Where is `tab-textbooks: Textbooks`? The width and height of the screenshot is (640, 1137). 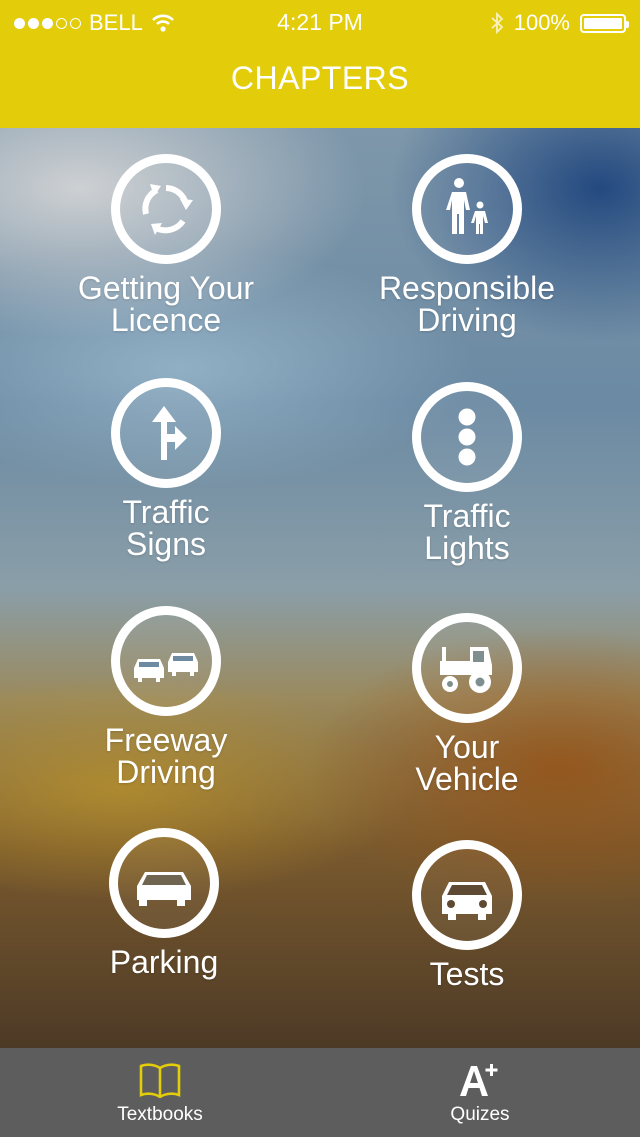
tab-textbooks: Textbooks is located at coordinates (160, 1092).